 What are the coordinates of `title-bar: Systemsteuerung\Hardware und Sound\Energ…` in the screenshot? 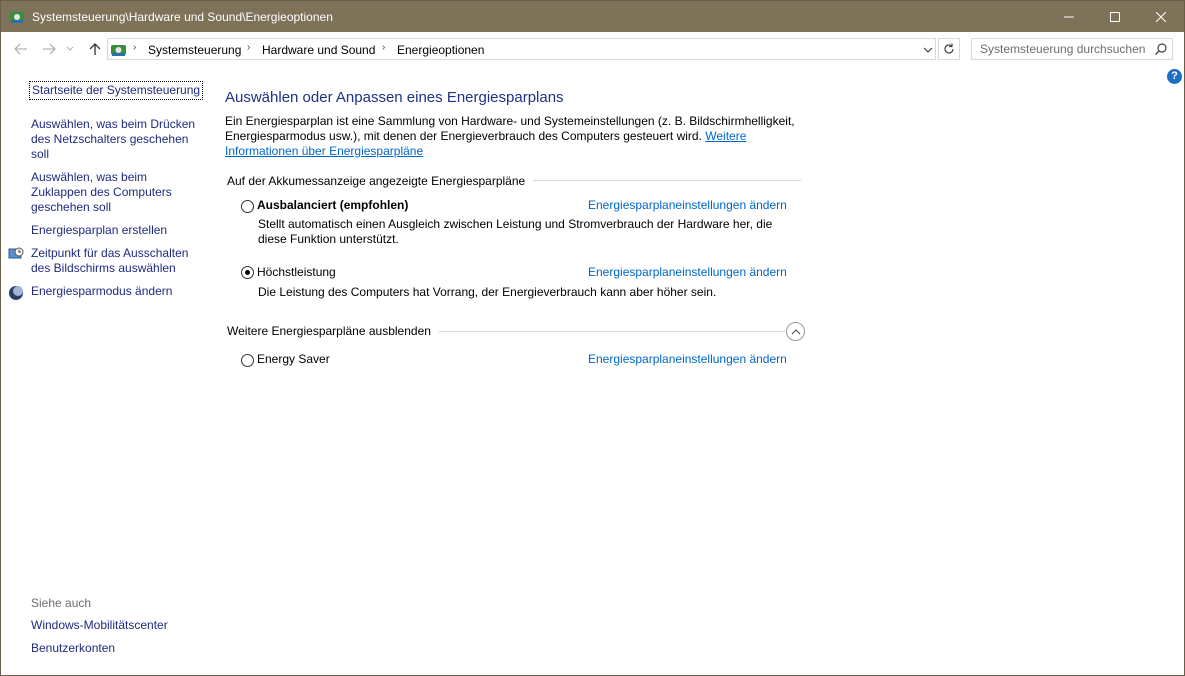 It's located at (592, 16).